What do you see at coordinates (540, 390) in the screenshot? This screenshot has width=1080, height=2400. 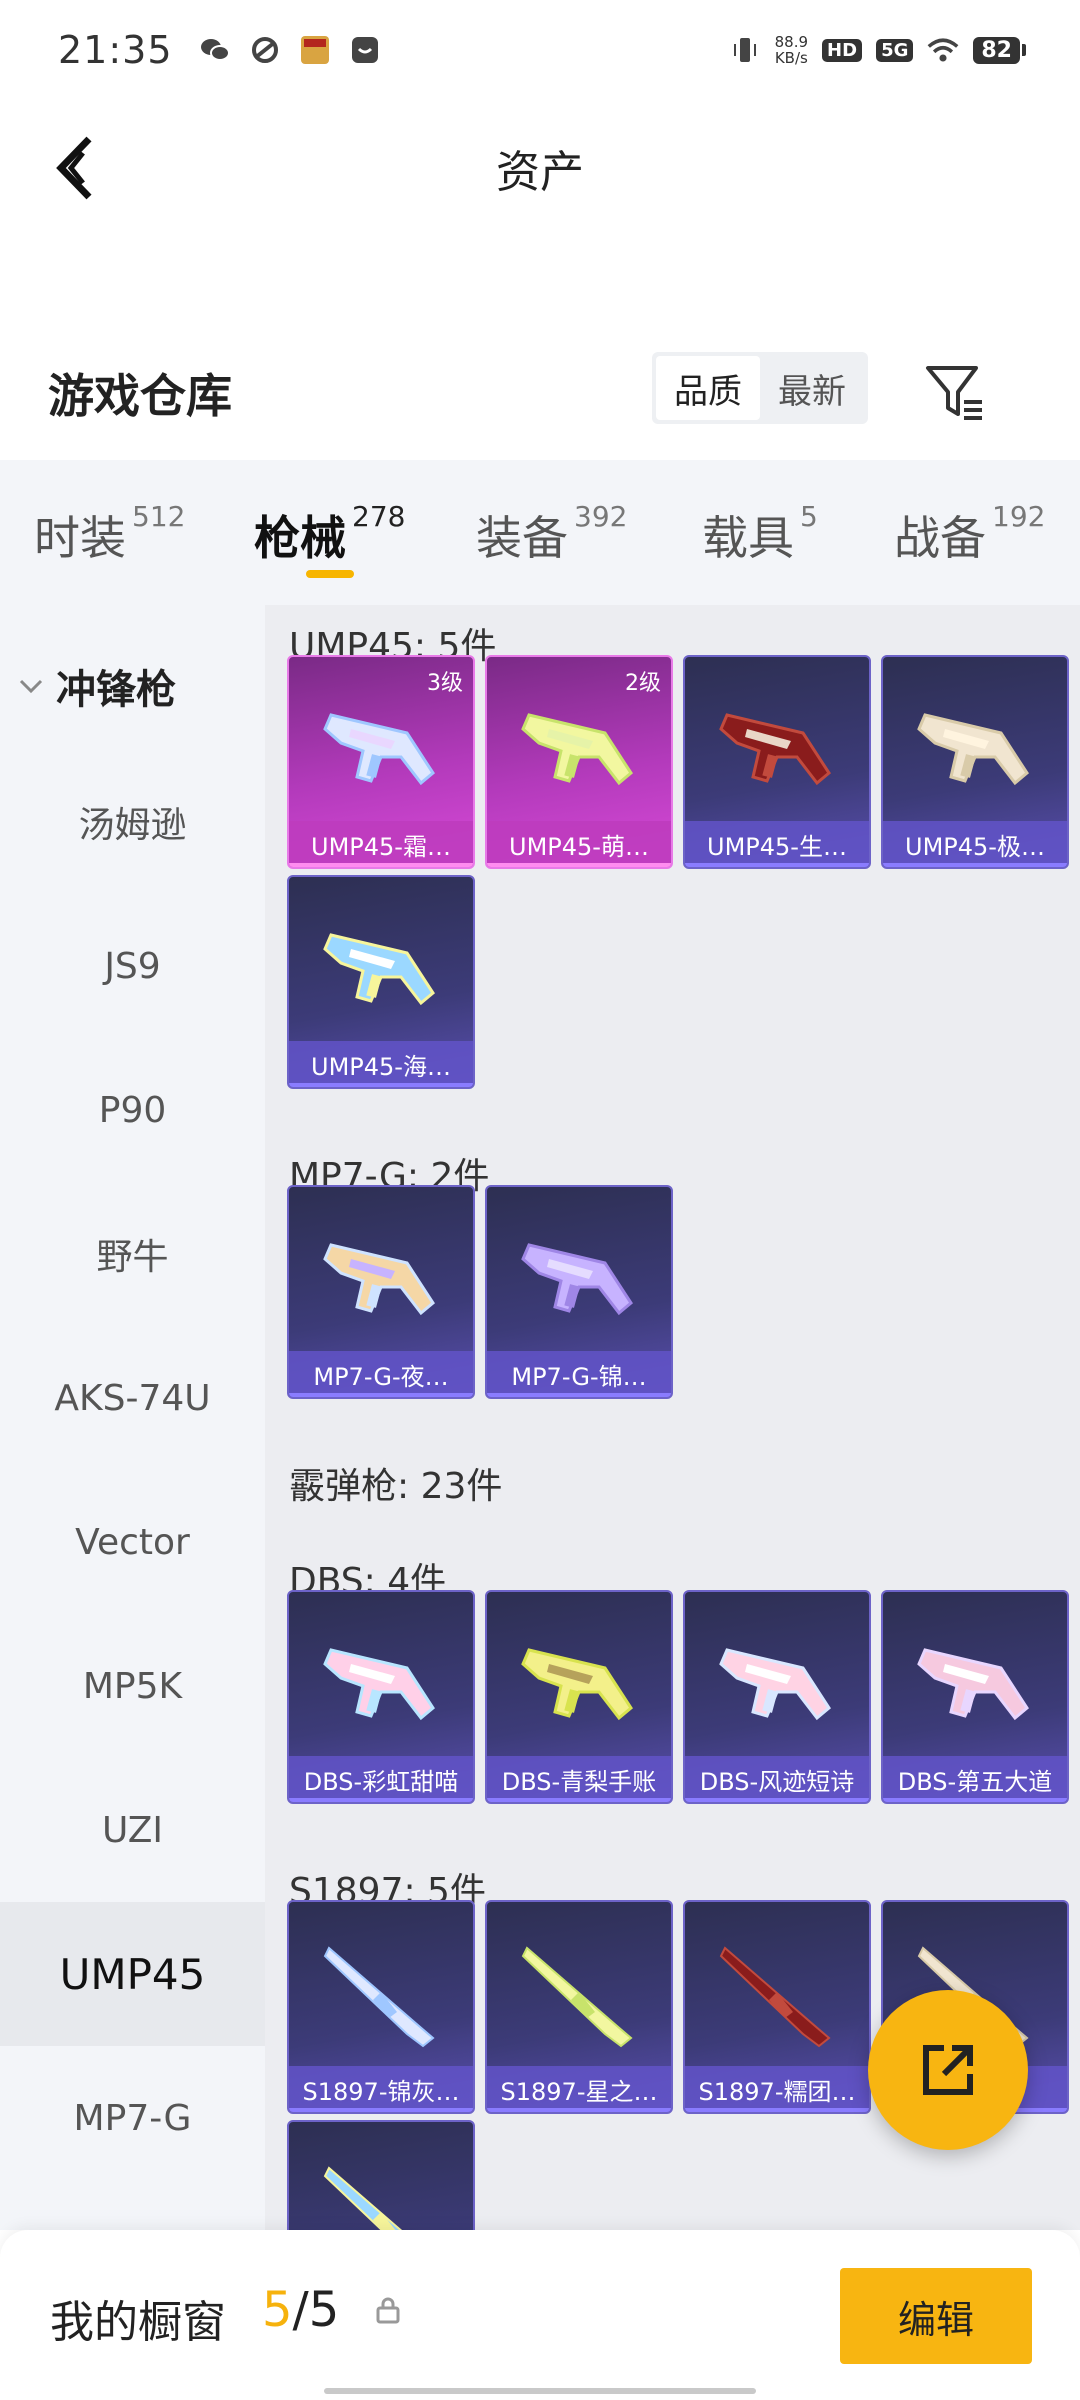 I see `warehouse-header: 游戏仓库 品质 最新` at bounding box center [540, 390].